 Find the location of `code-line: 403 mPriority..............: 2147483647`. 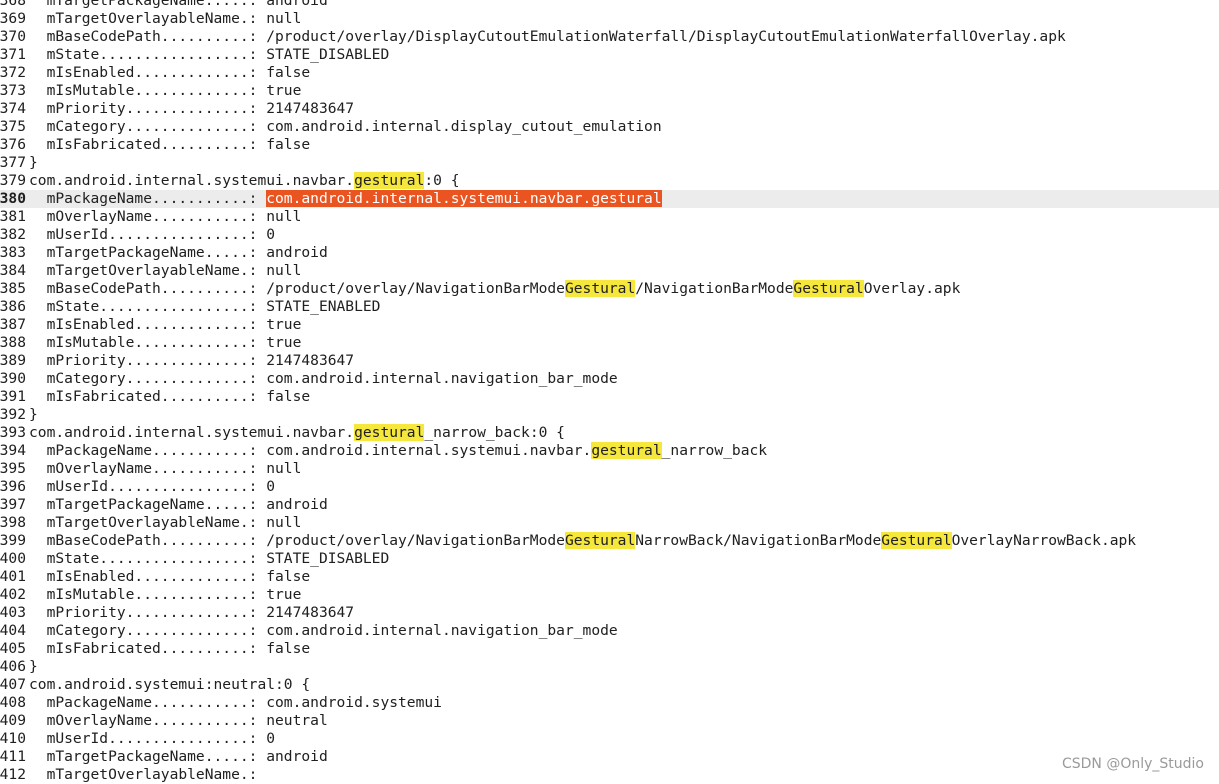

code-line: 403 mPriority..............: 2147483647 is located at coordinates (609, 613).